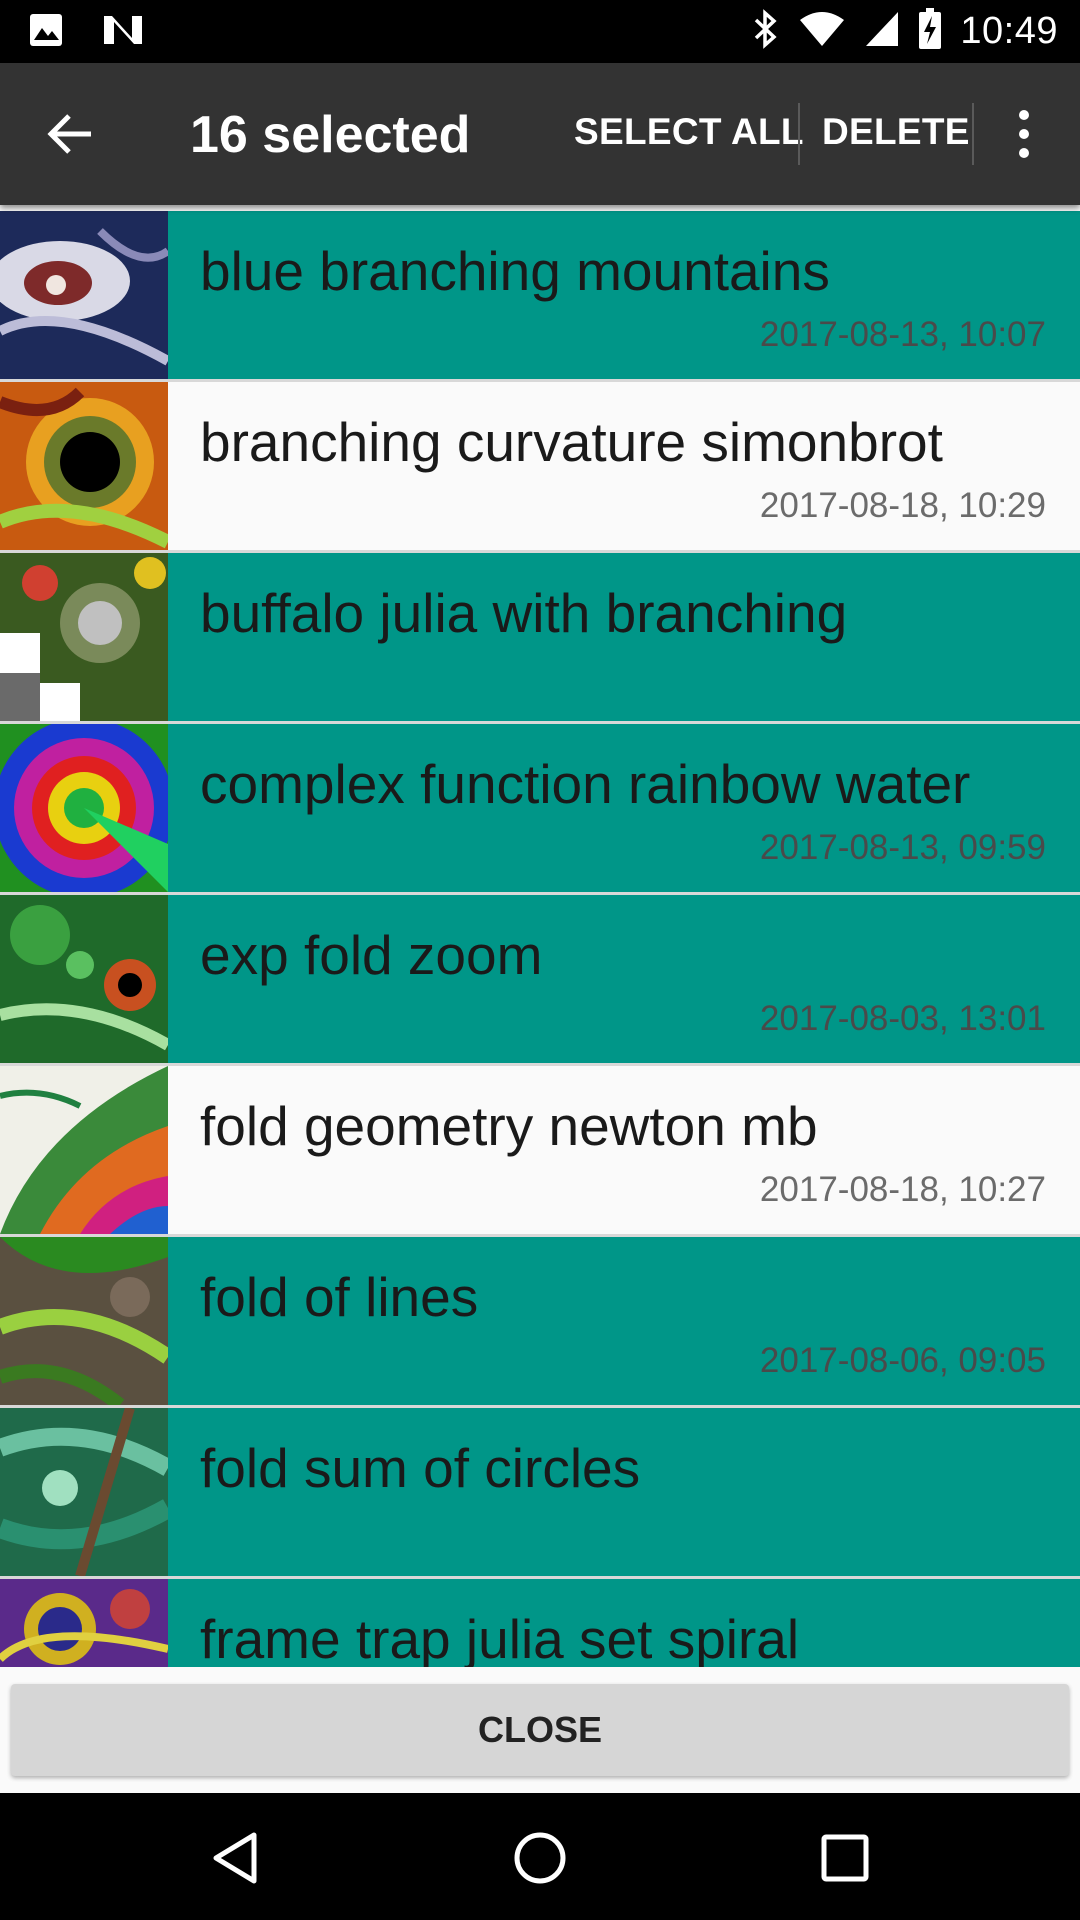  Describe the element at coordinates (766, 31) in the screenshot. I see `bluetooth-icon` at that location.